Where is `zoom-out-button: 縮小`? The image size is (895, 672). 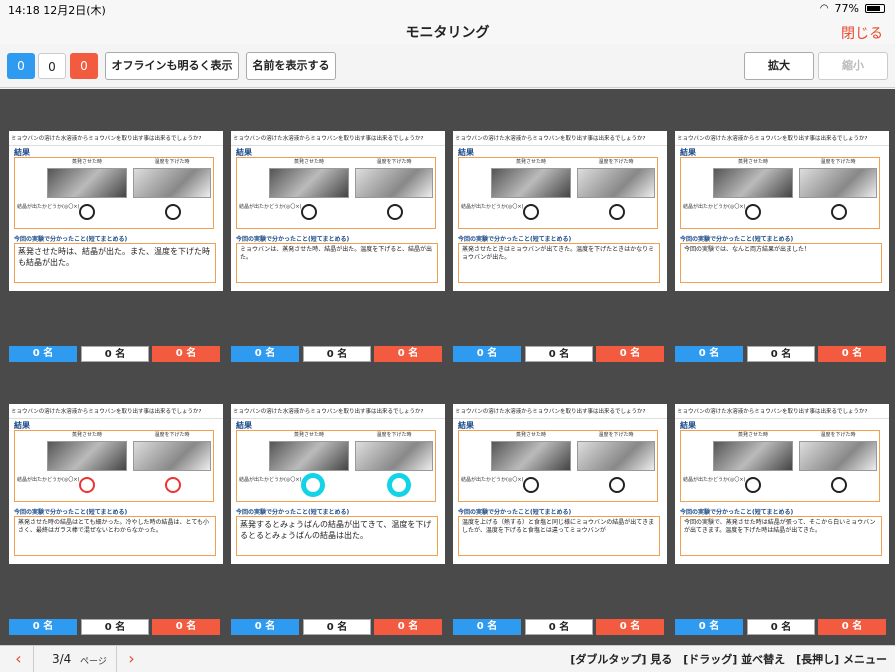
zoom-out-button: 縮小 is located at coordinates (853, 66).